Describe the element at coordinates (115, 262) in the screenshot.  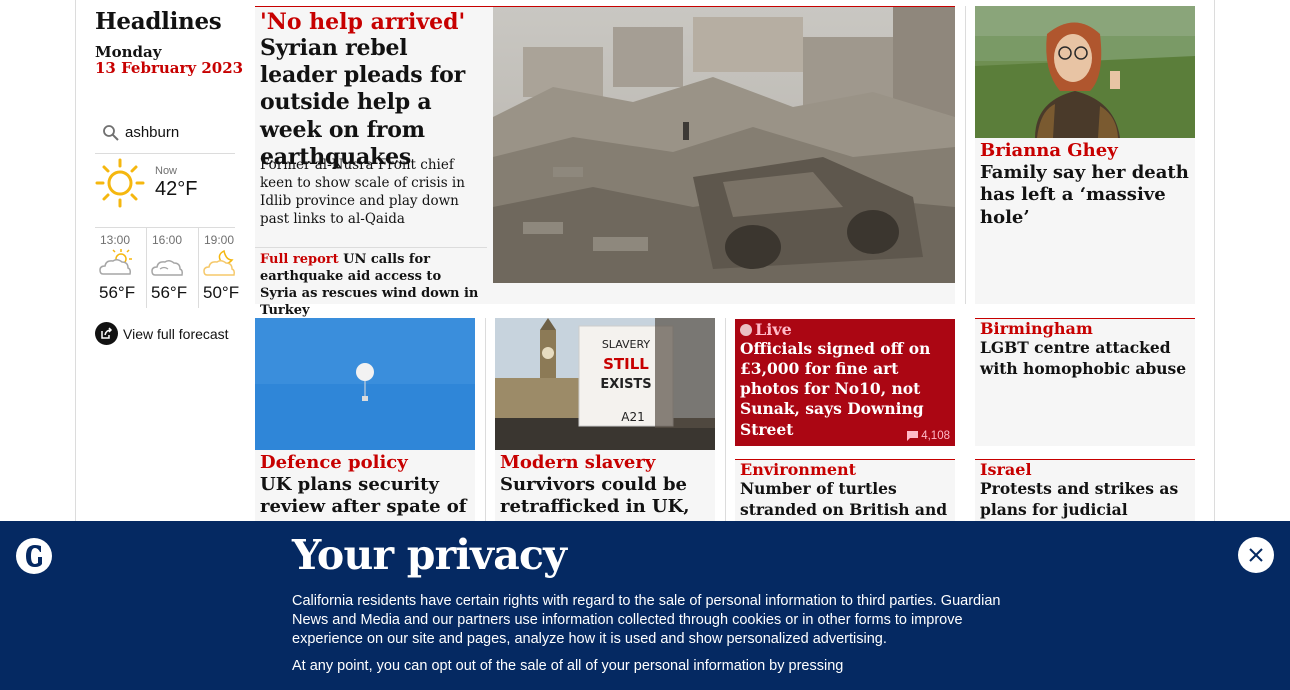
I see `sun-cloud-icon` at that location.